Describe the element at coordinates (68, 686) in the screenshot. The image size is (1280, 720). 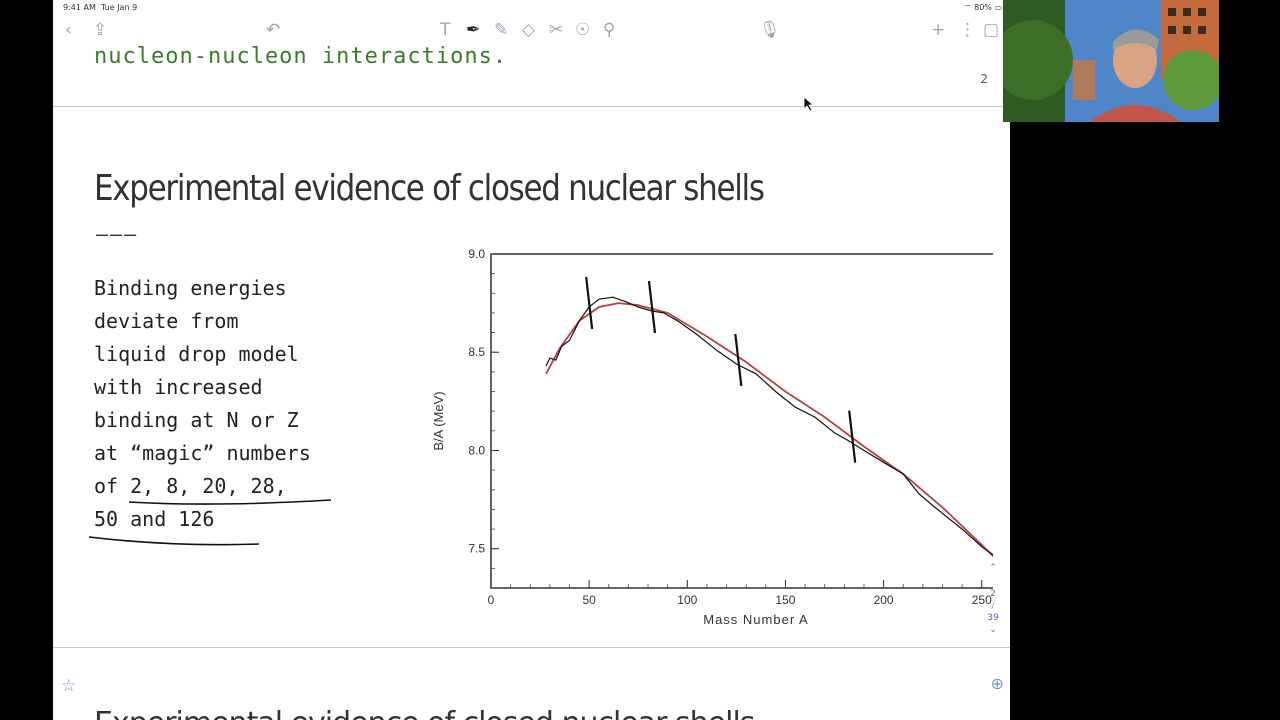
I see `favorite-star-icon: ☆` at that location.